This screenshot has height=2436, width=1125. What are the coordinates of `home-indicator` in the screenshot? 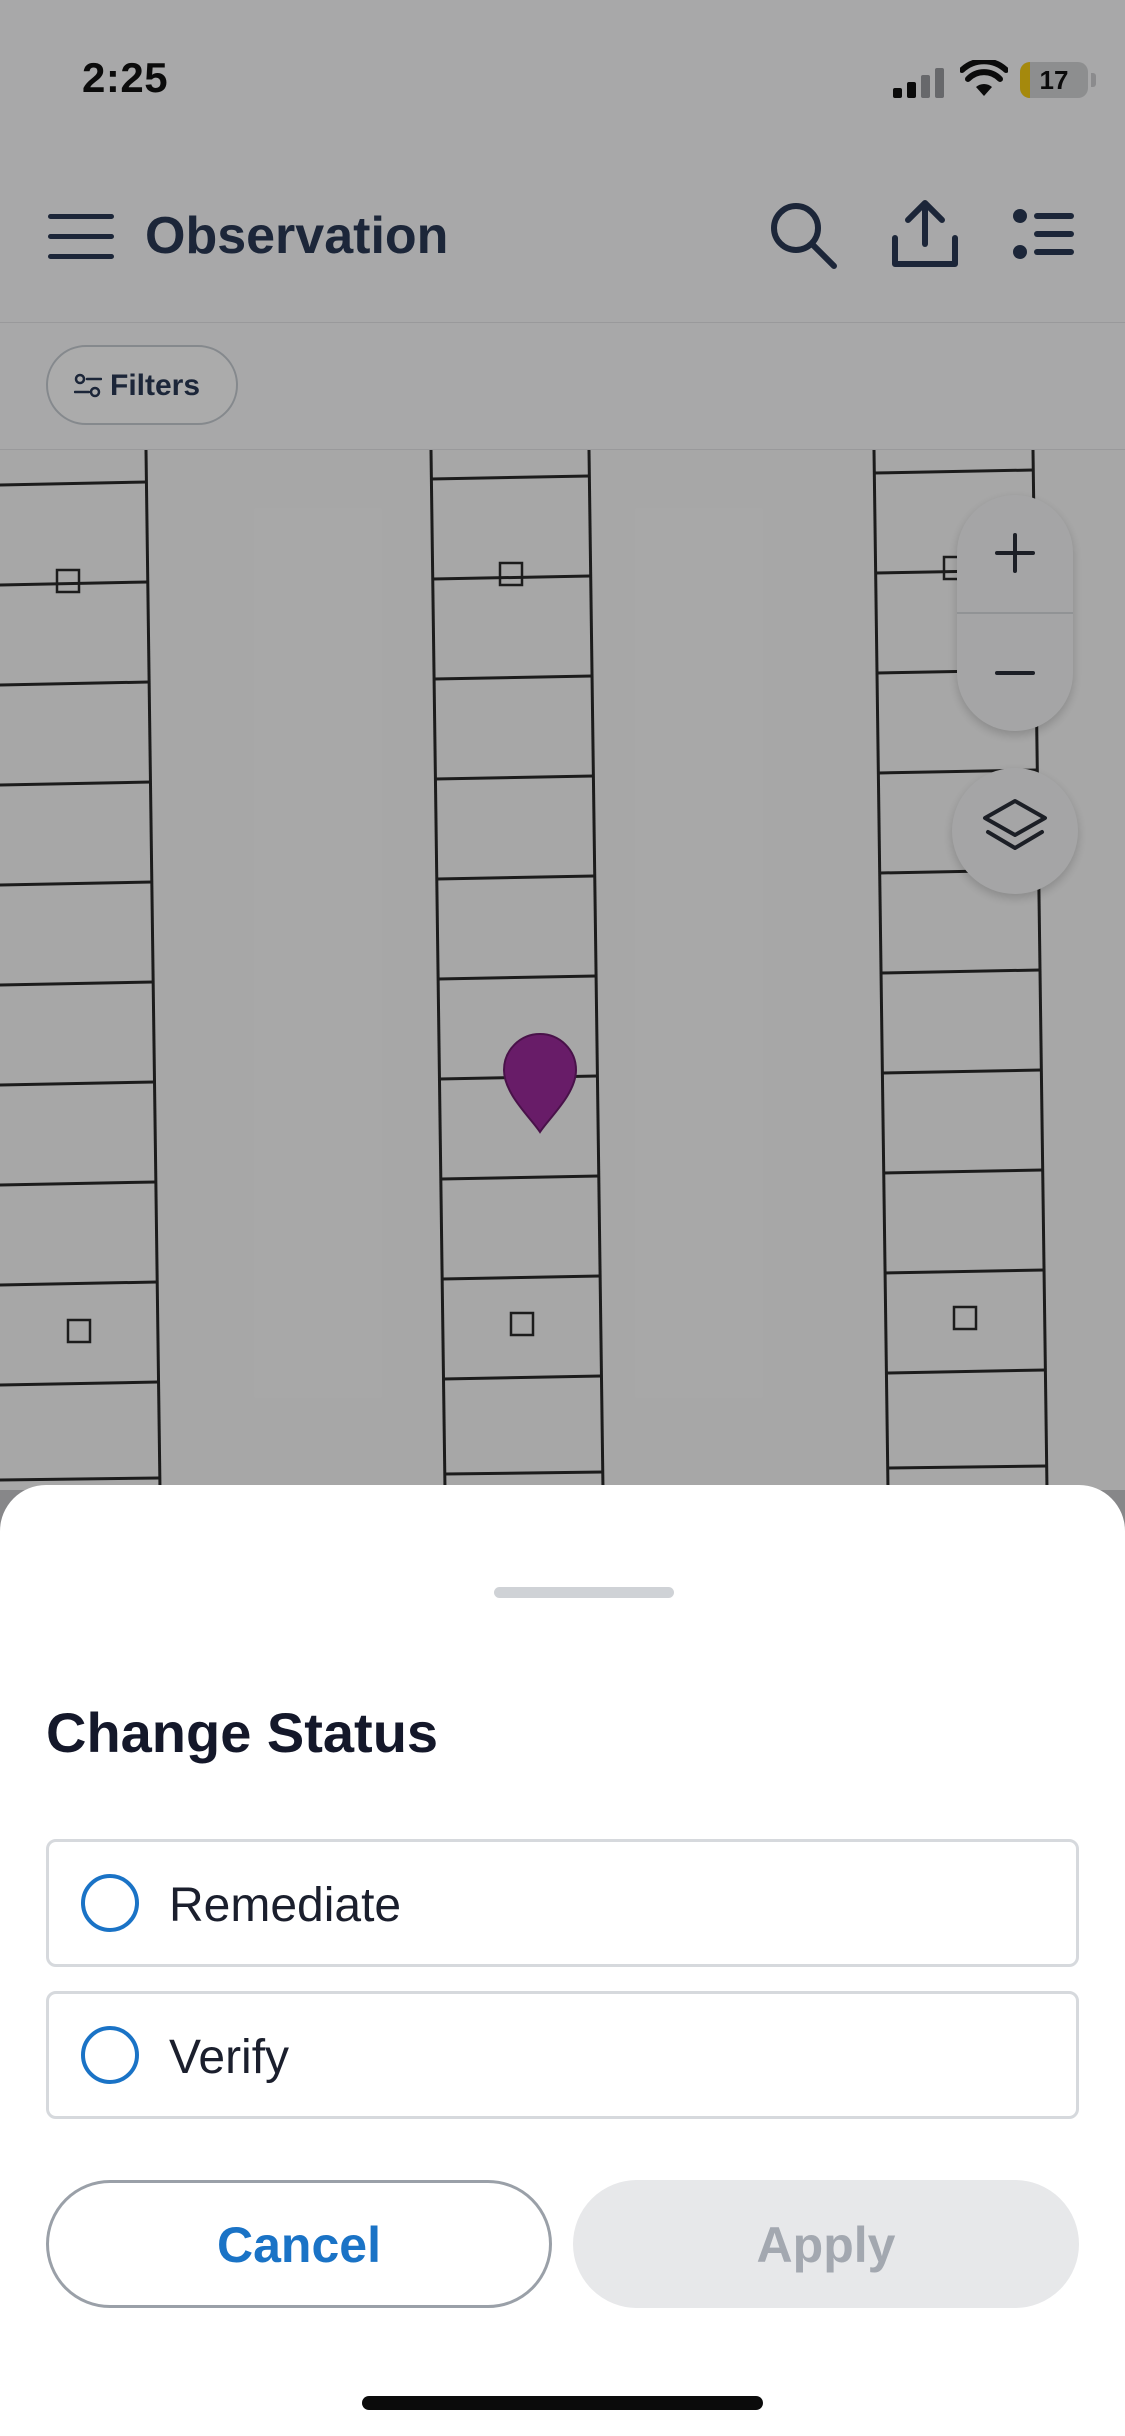 It's located at (562, 2403).